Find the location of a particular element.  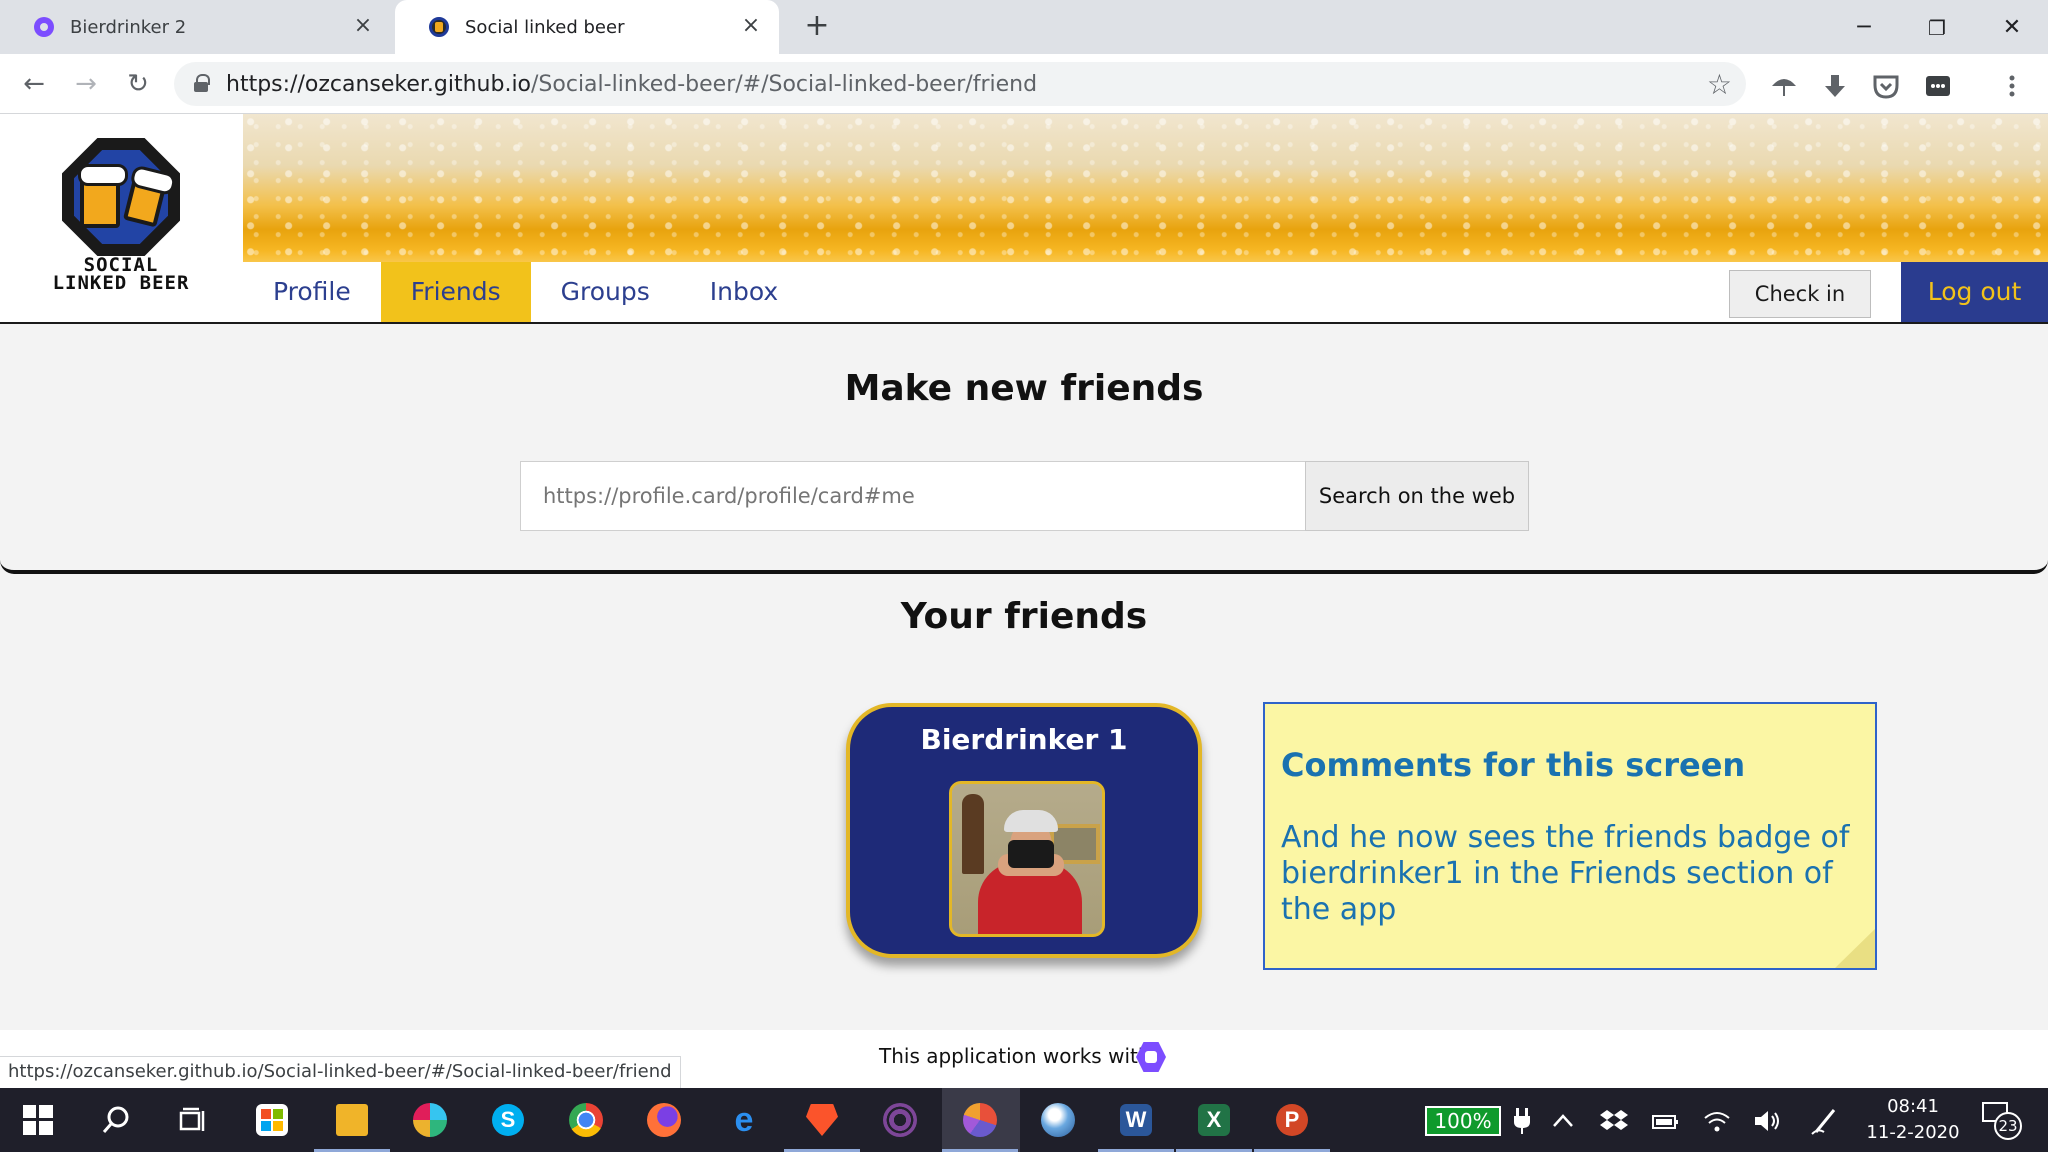

pocket-icon is located at coordinates (1886, 86).